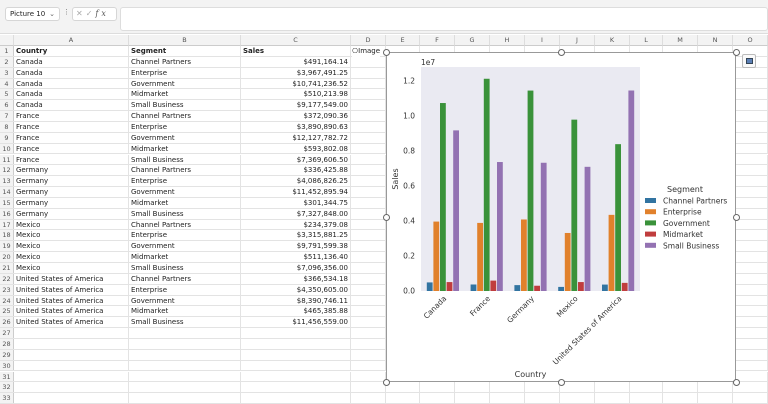 This screenshot has width=768, height=404. What do you see at coordinates (185, 289) in the screenshot?
I see `cell-B23: Enterprise` at bounding box center [185, 289].